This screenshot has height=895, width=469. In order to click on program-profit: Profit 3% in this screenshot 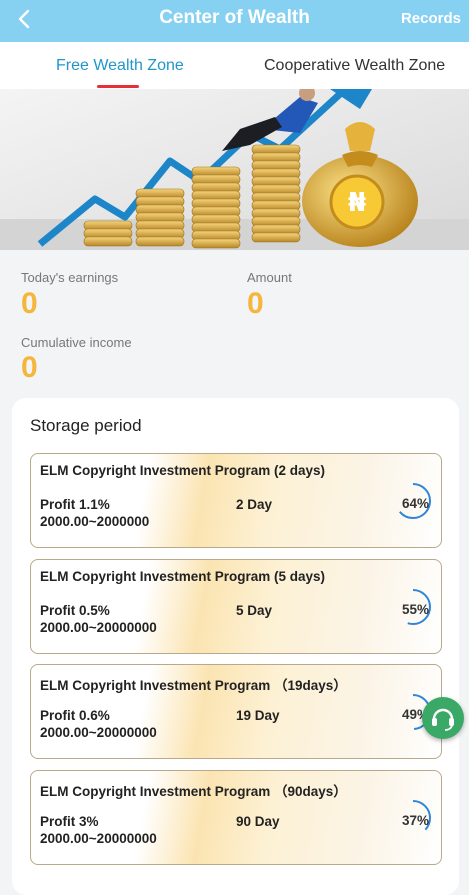, I will do `click(69, 821)`.